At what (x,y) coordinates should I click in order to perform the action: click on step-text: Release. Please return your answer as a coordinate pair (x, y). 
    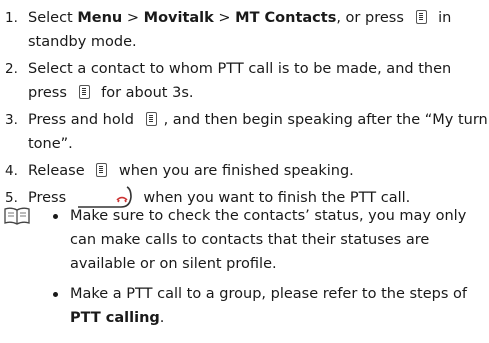
    Looking at the image, I should click on (59, 171).